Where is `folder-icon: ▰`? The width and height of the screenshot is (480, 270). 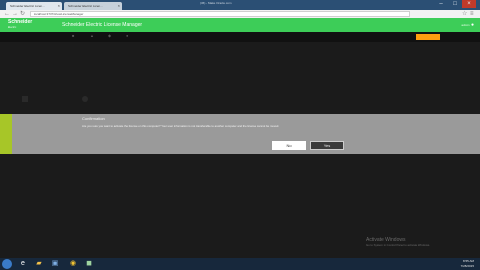
folder-icon: ▰ is located at coordinates (39, 264).